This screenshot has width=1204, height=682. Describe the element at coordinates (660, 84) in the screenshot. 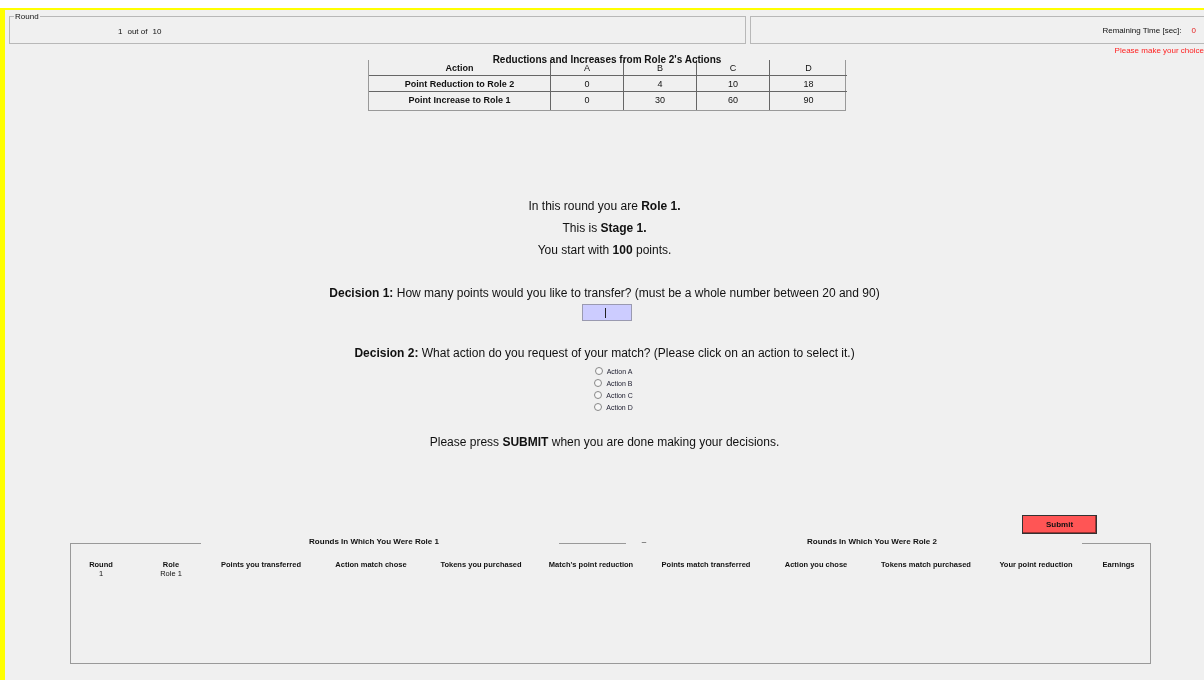

I see `table-cell: 4` at that location.